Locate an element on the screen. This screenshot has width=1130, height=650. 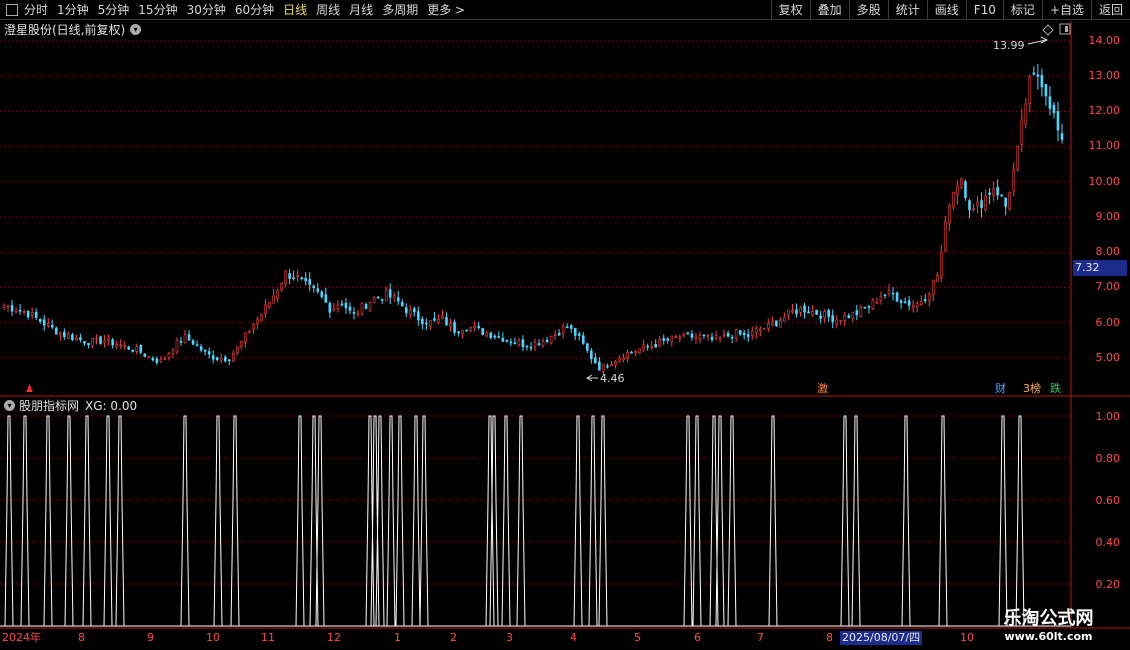
indicator-tick: 0.80 is located at coordinates (1108, 458).